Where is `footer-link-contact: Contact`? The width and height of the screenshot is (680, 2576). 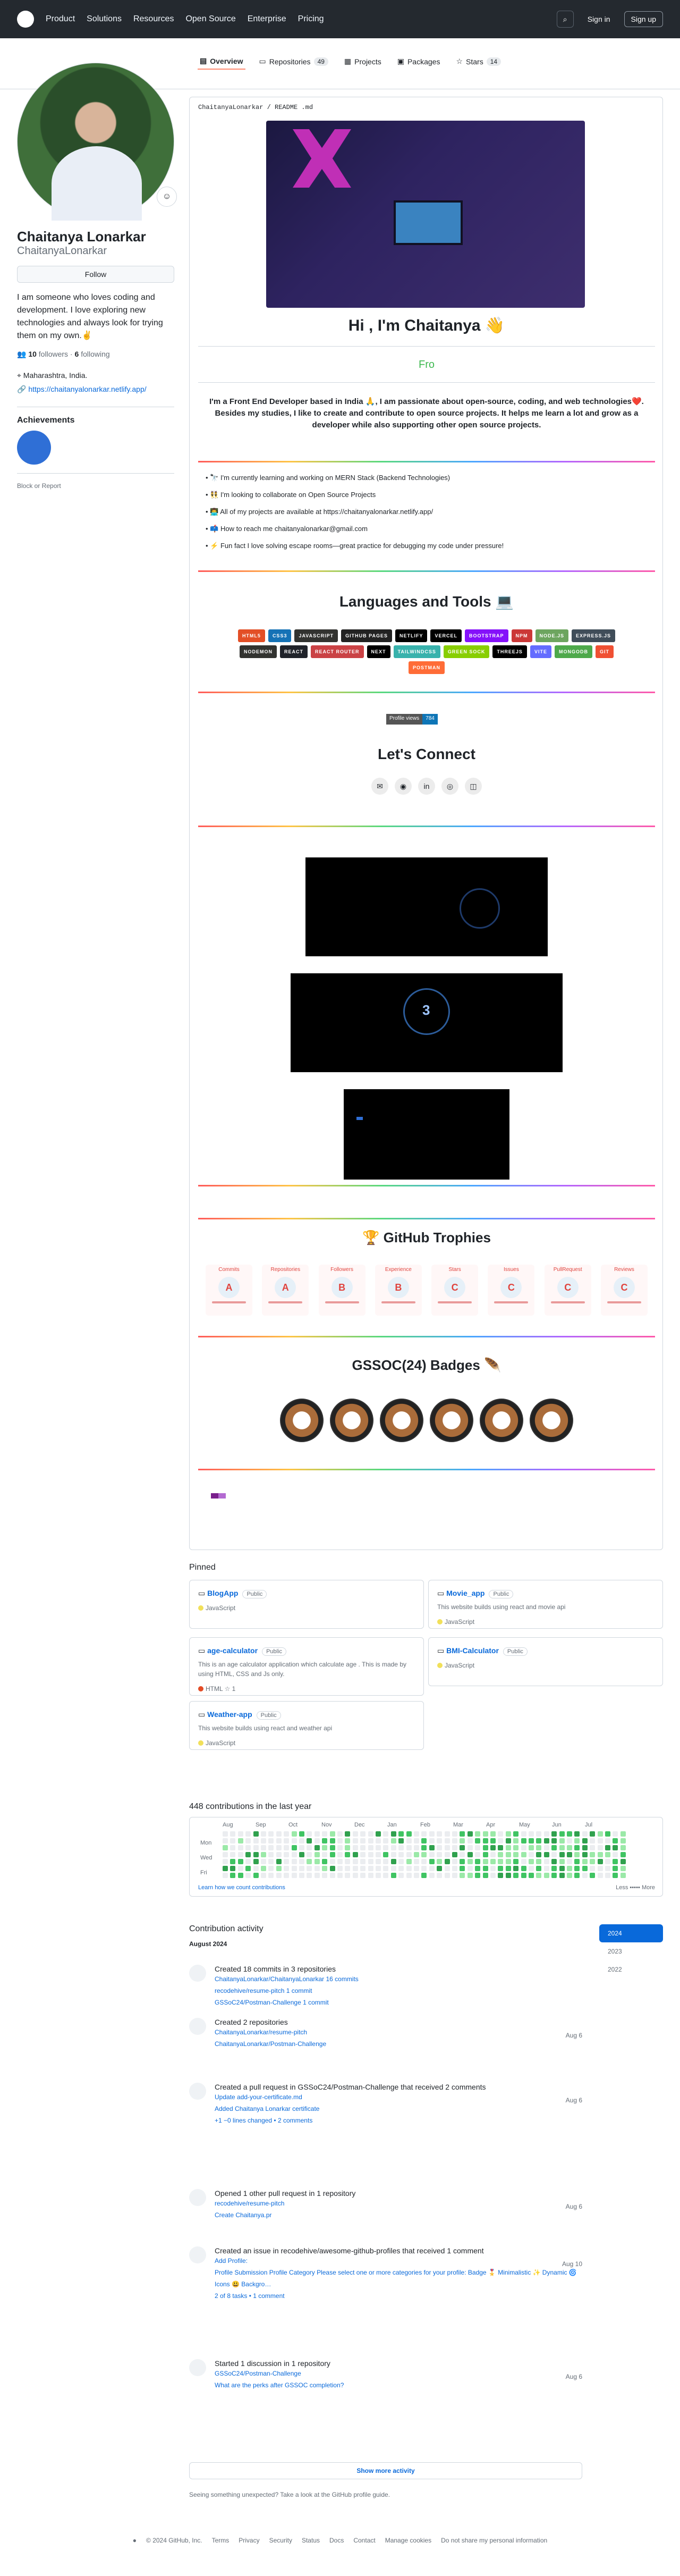 footer-link-contact: Contact is located at coordinates (364, 2540).